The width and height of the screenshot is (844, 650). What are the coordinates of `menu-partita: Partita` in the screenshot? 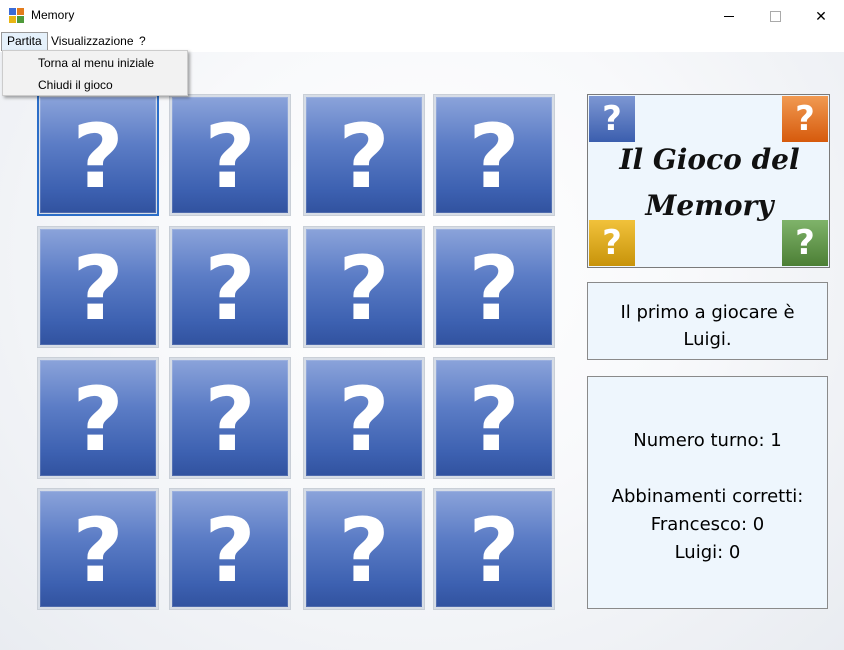 It's located at (24, 41).